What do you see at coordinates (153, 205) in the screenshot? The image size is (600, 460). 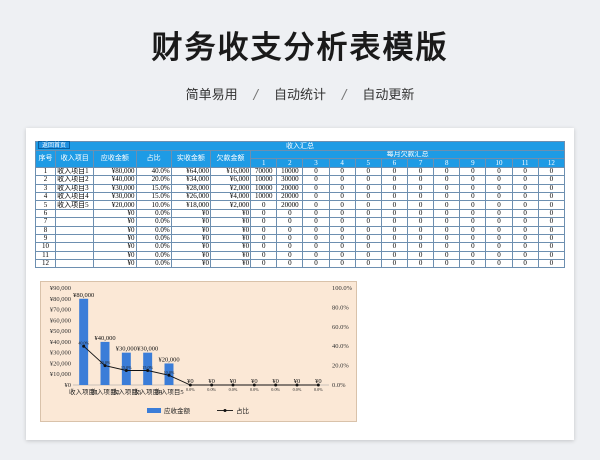 I see `ratio-cell: 10.0%` at bounding box center [153, 205].